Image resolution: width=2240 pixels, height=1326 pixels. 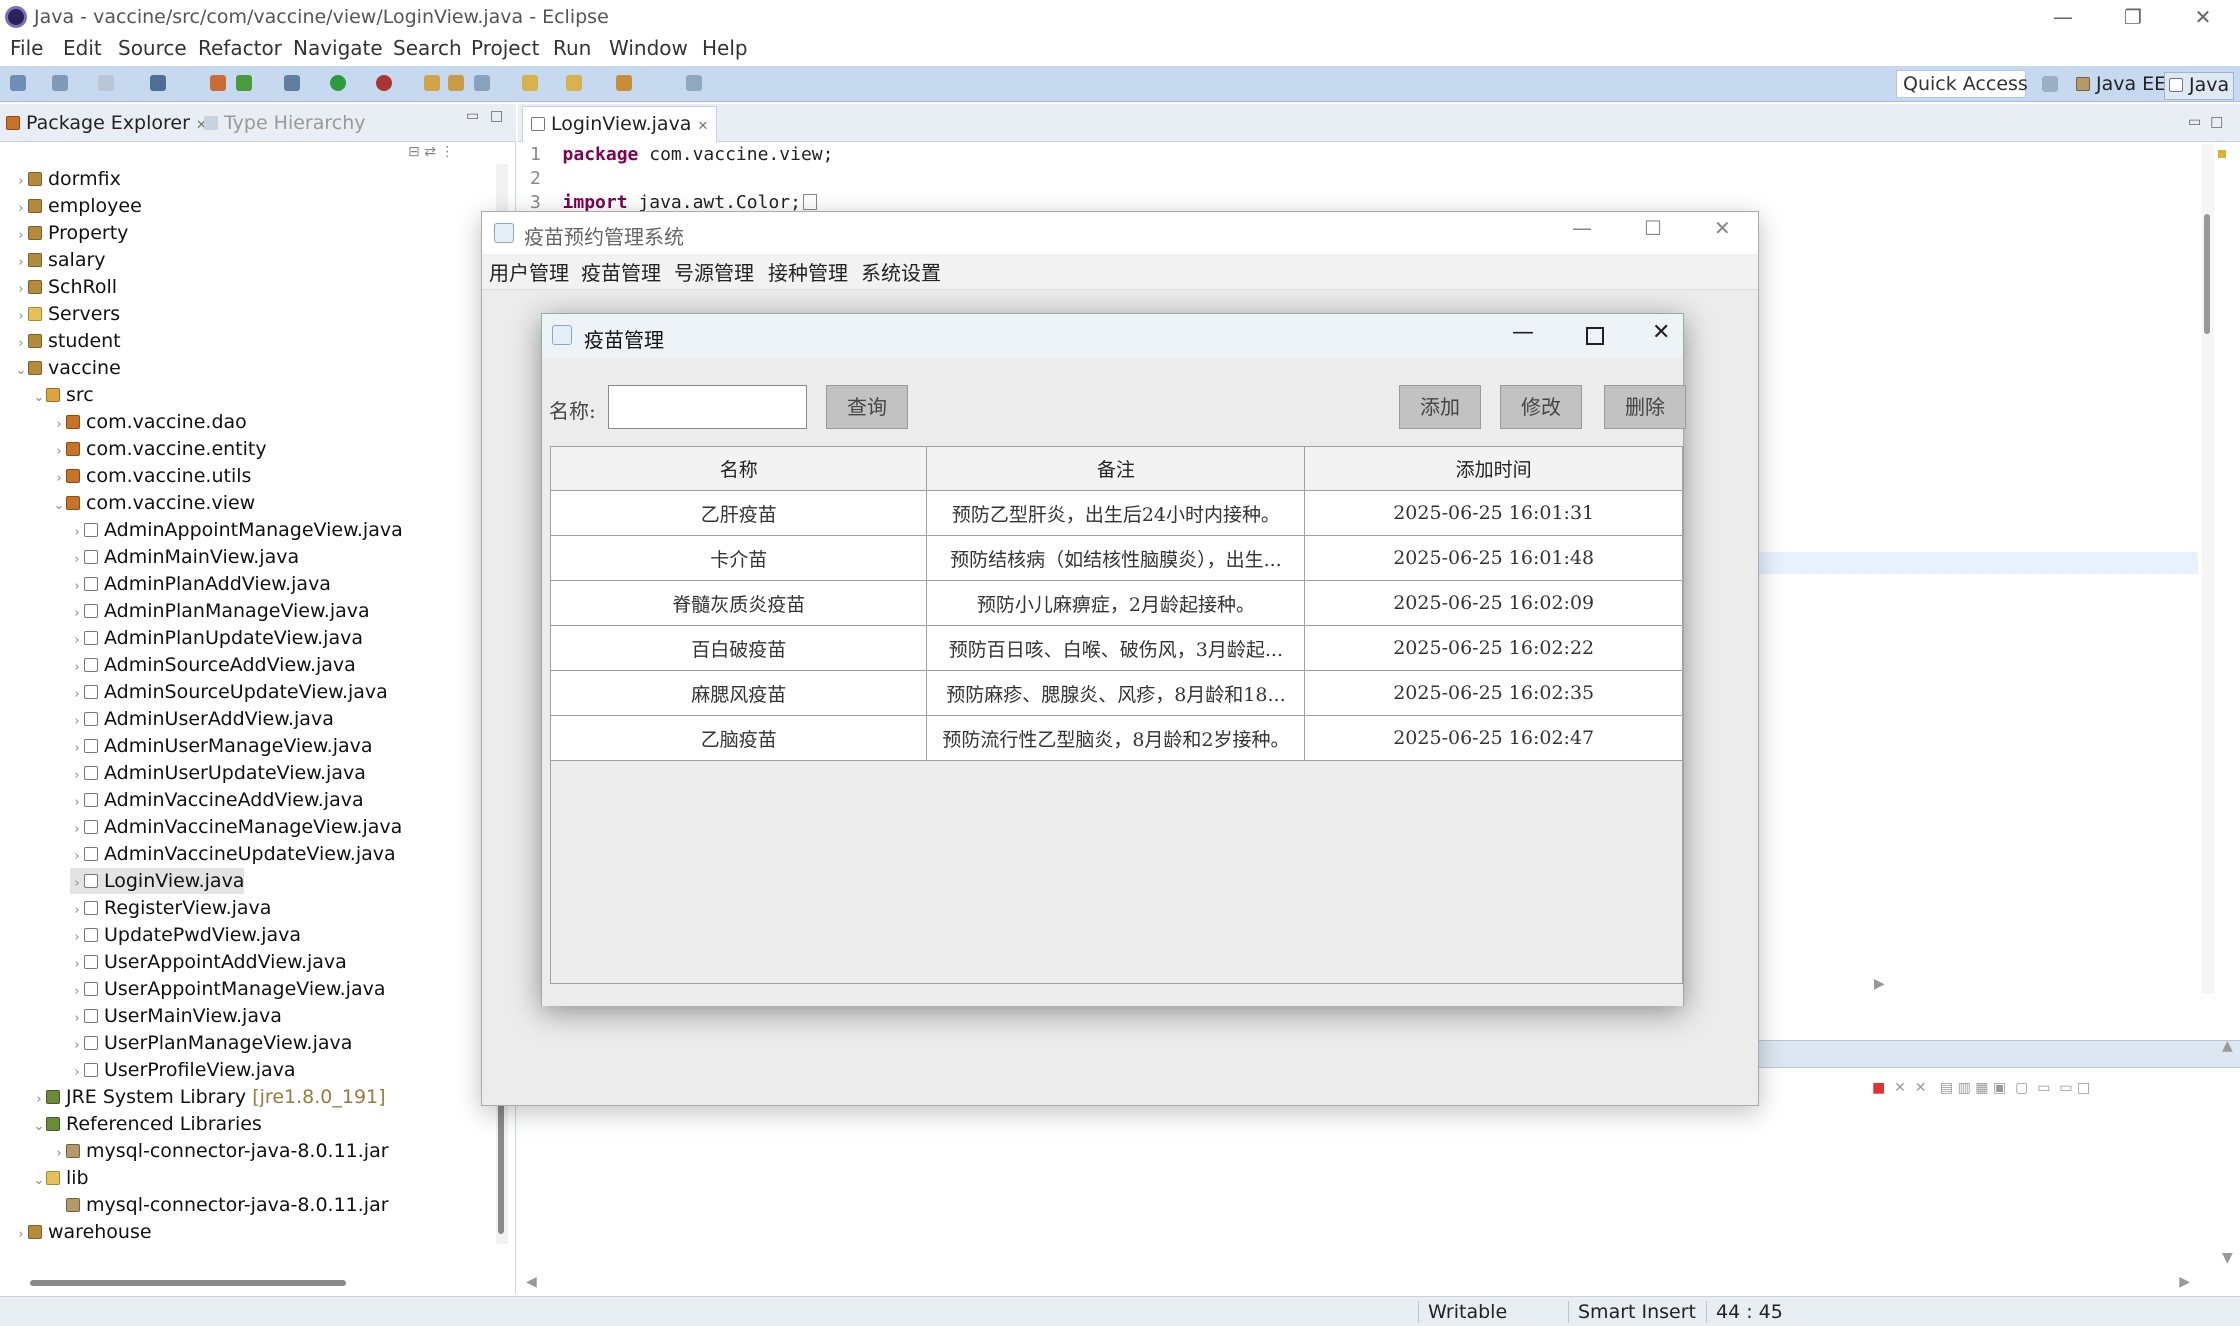 What do you see at coordinates (1523, 332) in the screenshot?
I see `dialog-minimize-icon: —` at bounding box center [1523, 332].